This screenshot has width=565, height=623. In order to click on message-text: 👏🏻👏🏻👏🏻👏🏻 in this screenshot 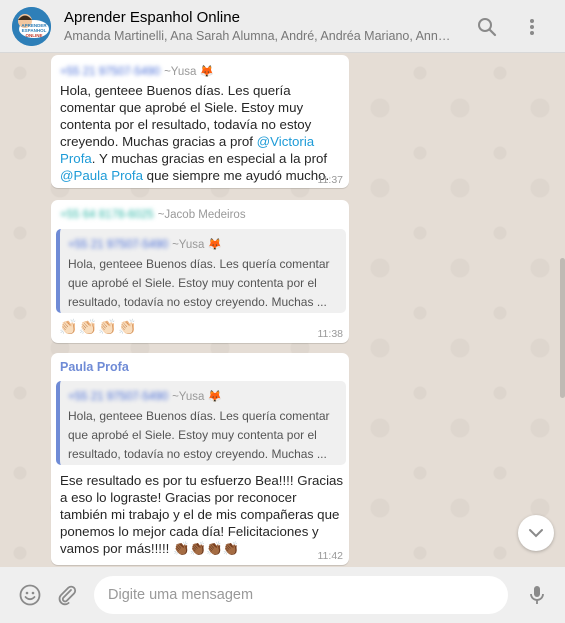, I will do `click(98, 327)`.